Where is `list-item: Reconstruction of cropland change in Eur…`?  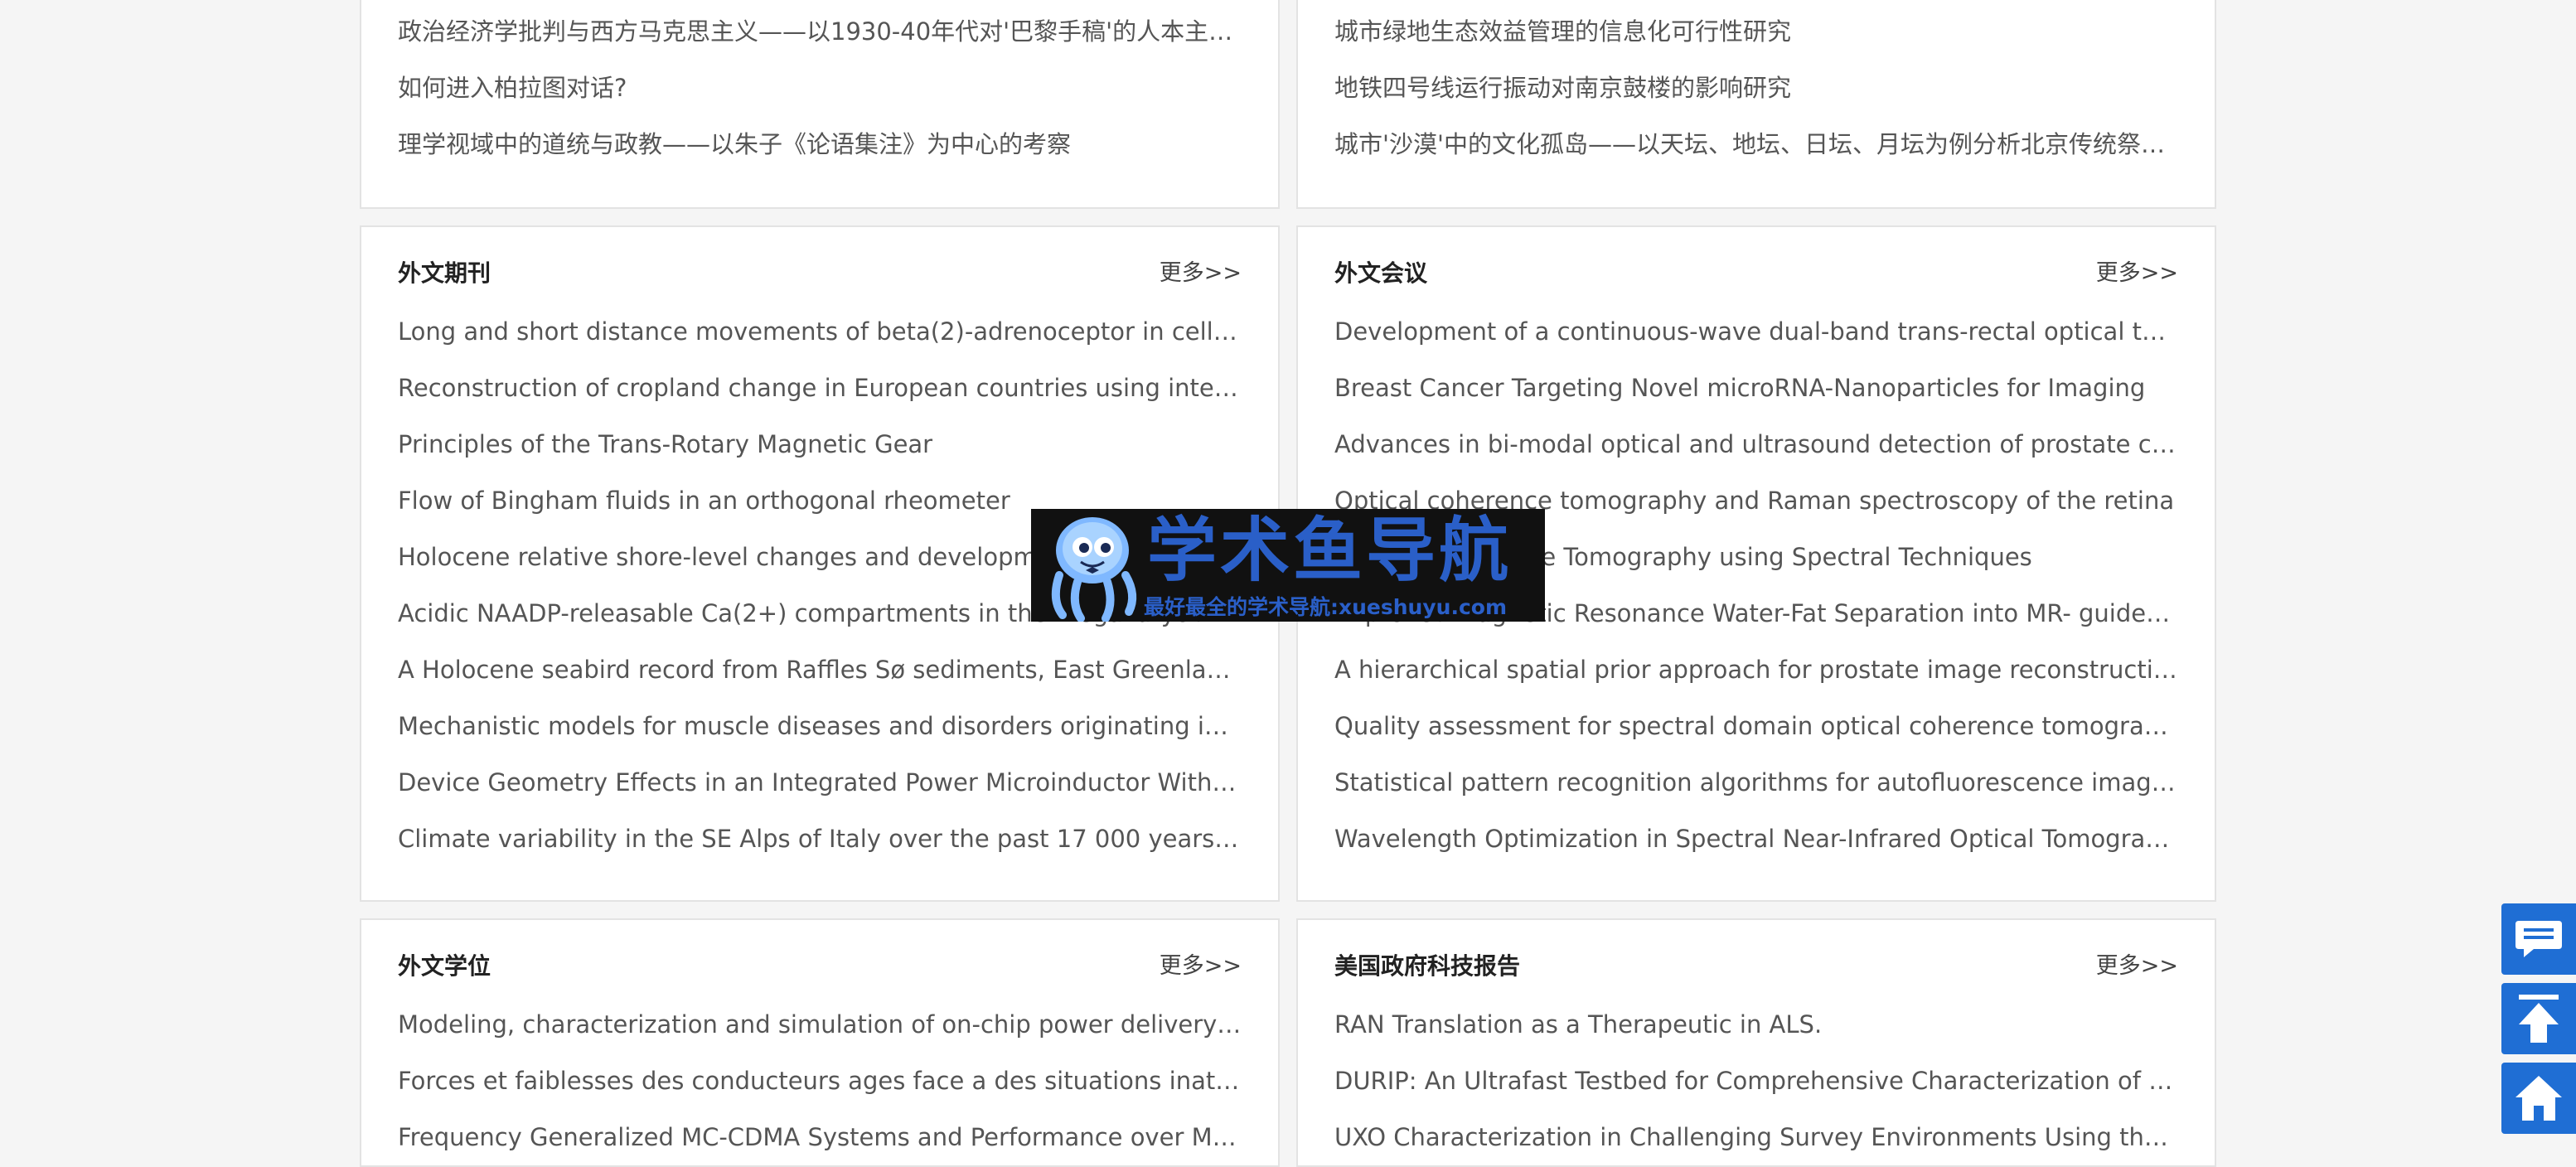 list-item: Reconstruction of cropland change in Eur… is located at coordinates (820, 388).